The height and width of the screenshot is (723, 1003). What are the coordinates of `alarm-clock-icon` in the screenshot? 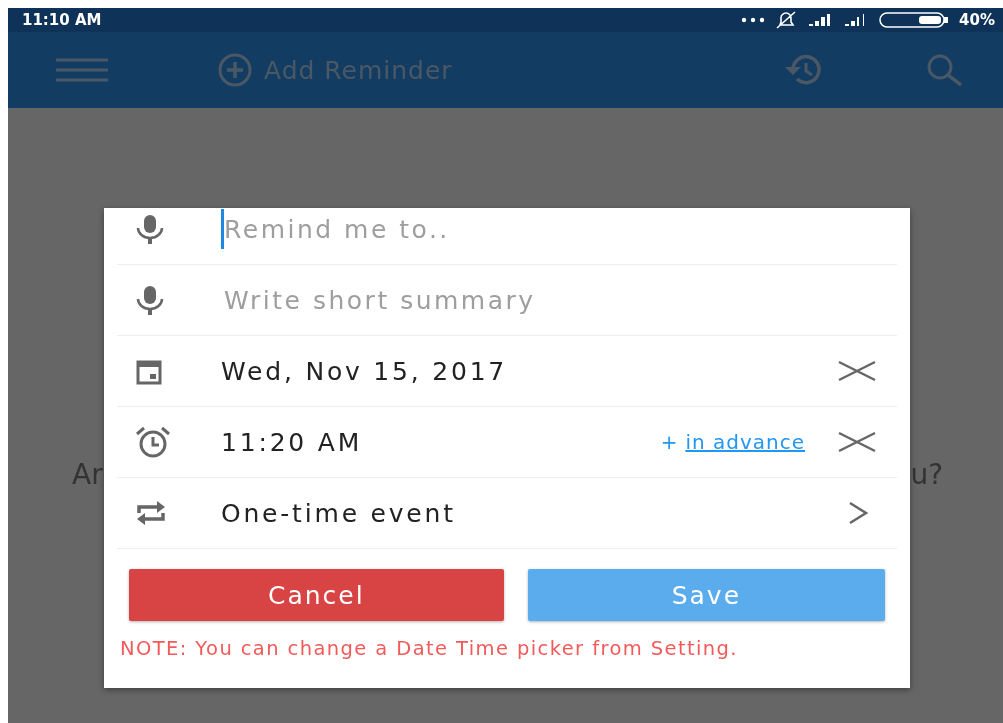 It's located at (153, 442).